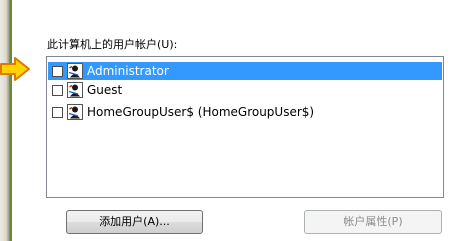 This screenshot has width=466, height=241. Describe the element at coordinates (112, 44) in the screenshot. I see `user-accounts-label: 此计算机上的用户帐户(U):` at that location.